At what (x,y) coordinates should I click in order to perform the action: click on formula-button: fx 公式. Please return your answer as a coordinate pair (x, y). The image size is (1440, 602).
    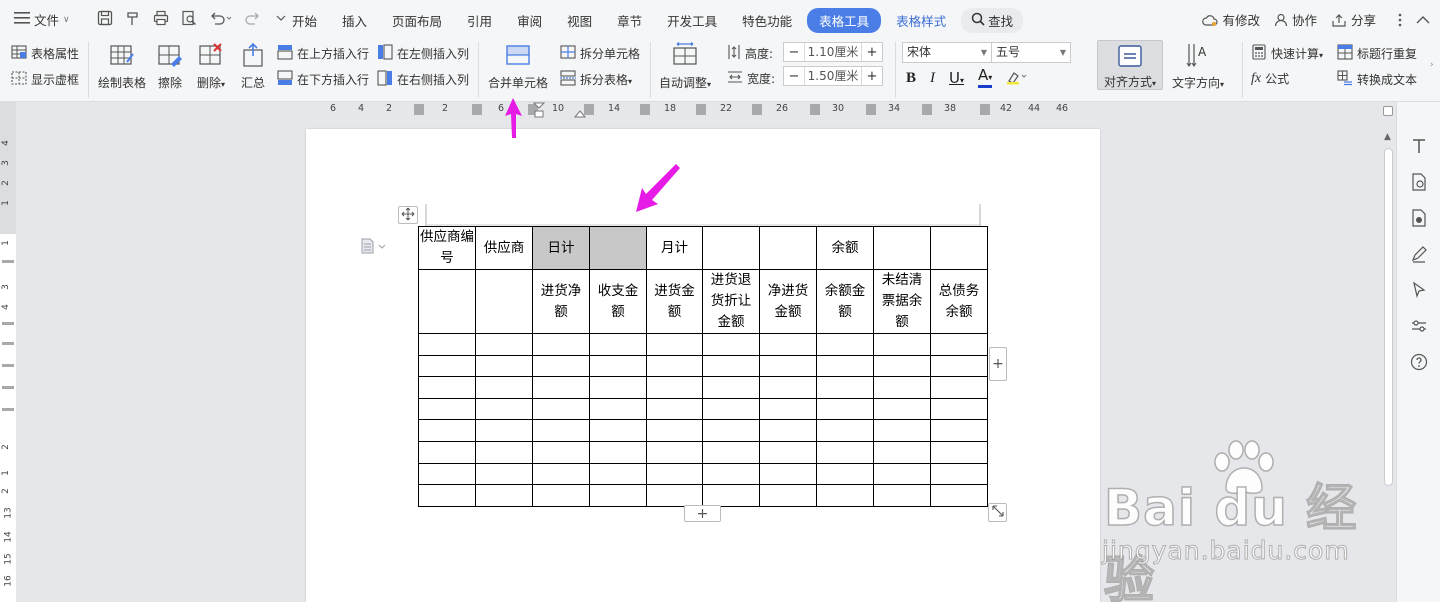
    Looking at the image, I should click on (1270, 78).